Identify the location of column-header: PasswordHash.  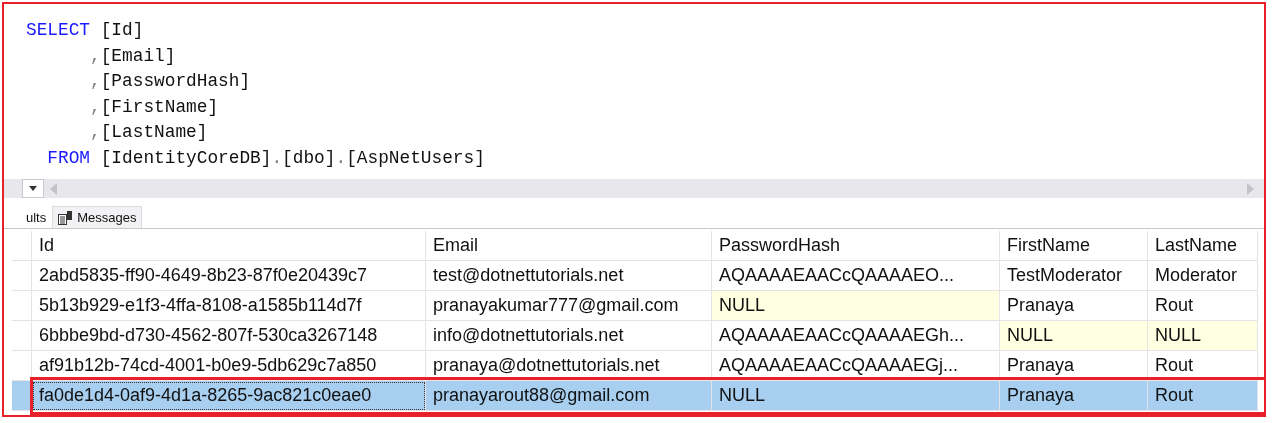
(856, 246).